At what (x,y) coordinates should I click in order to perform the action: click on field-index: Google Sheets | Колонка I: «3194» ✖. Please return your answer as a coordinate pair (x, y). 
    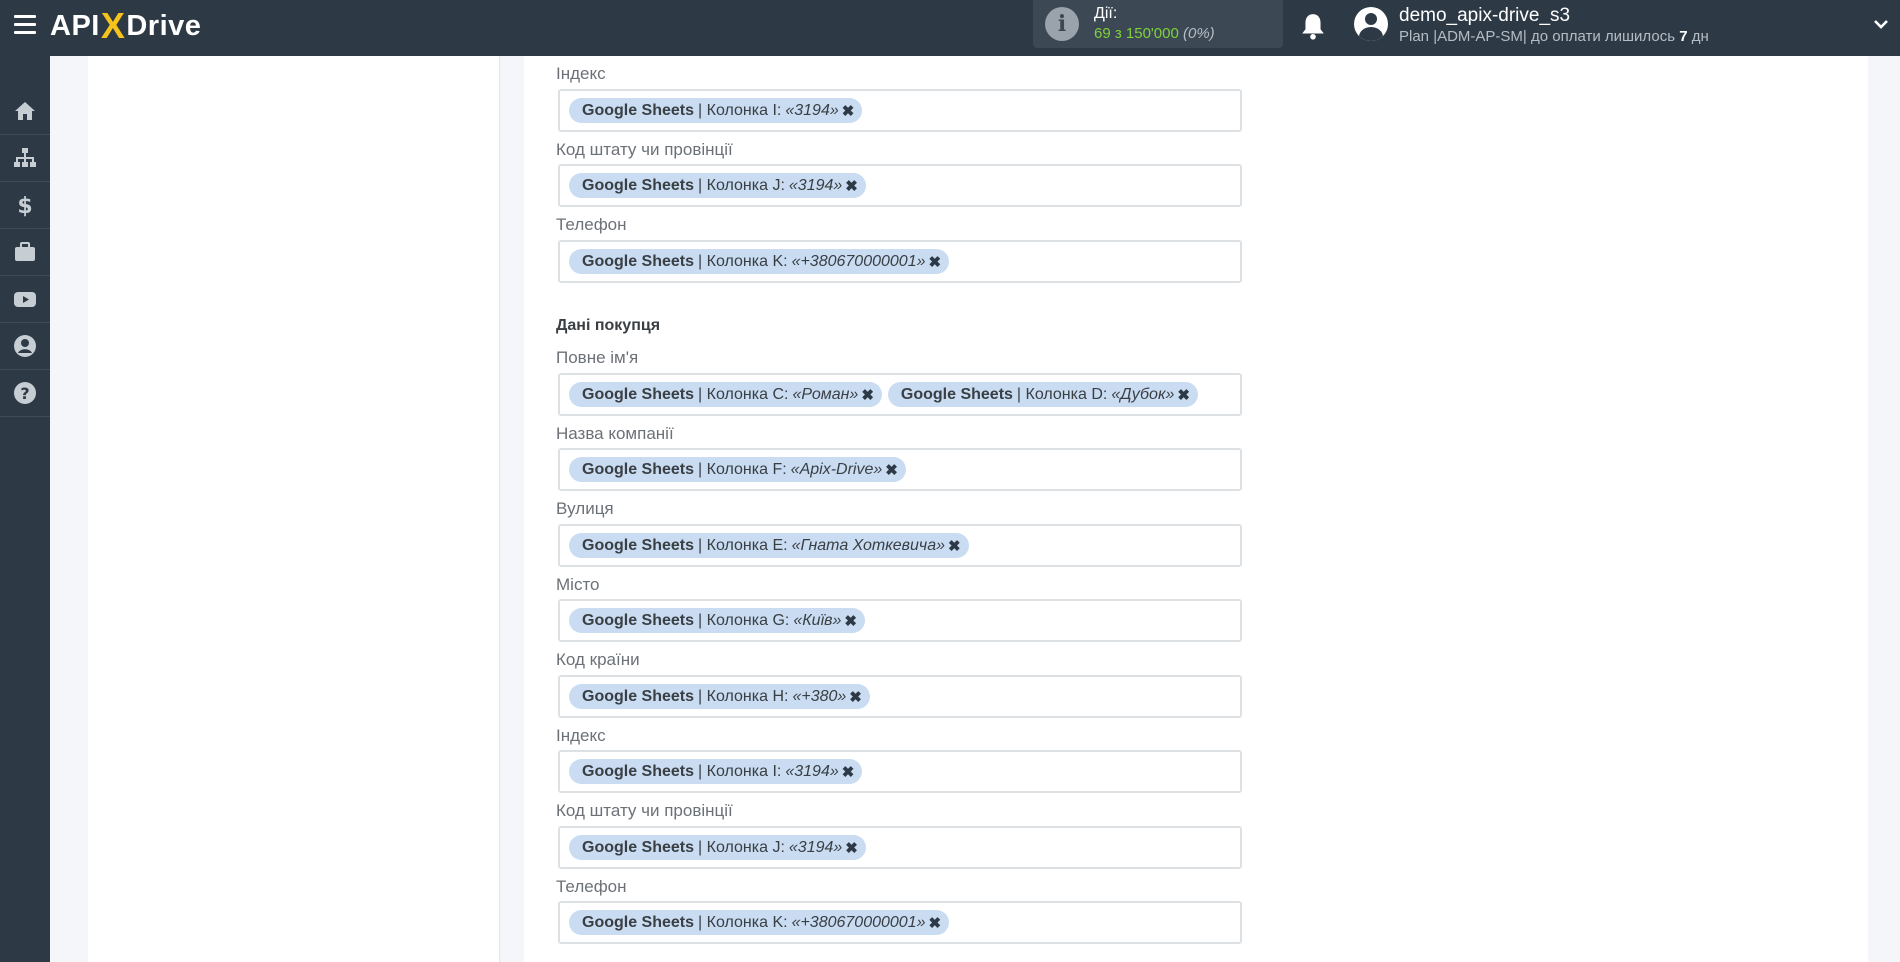
    Looking at the image, I should click on (900, 771).